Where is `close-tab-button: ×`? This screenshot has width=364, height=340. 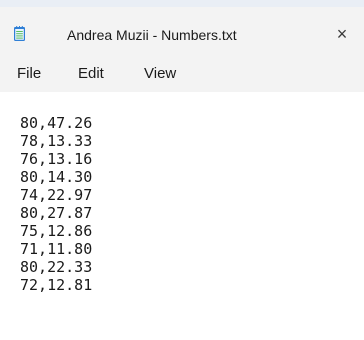 close-tab-button: × is located at coordinates (342, 34).